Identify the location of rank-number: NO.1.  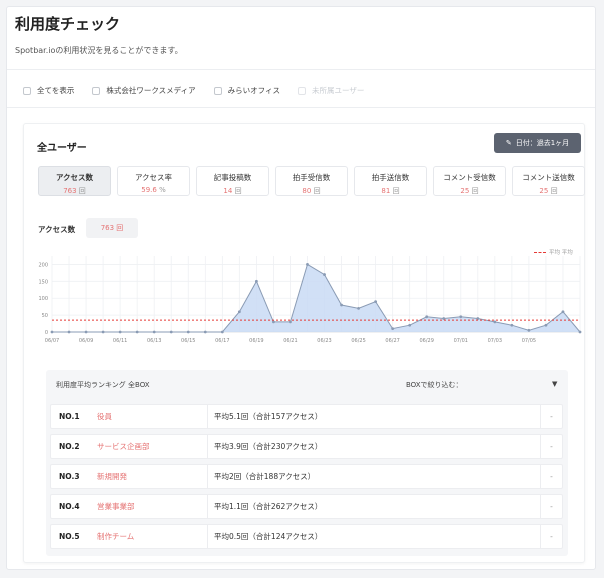
(69, 416).